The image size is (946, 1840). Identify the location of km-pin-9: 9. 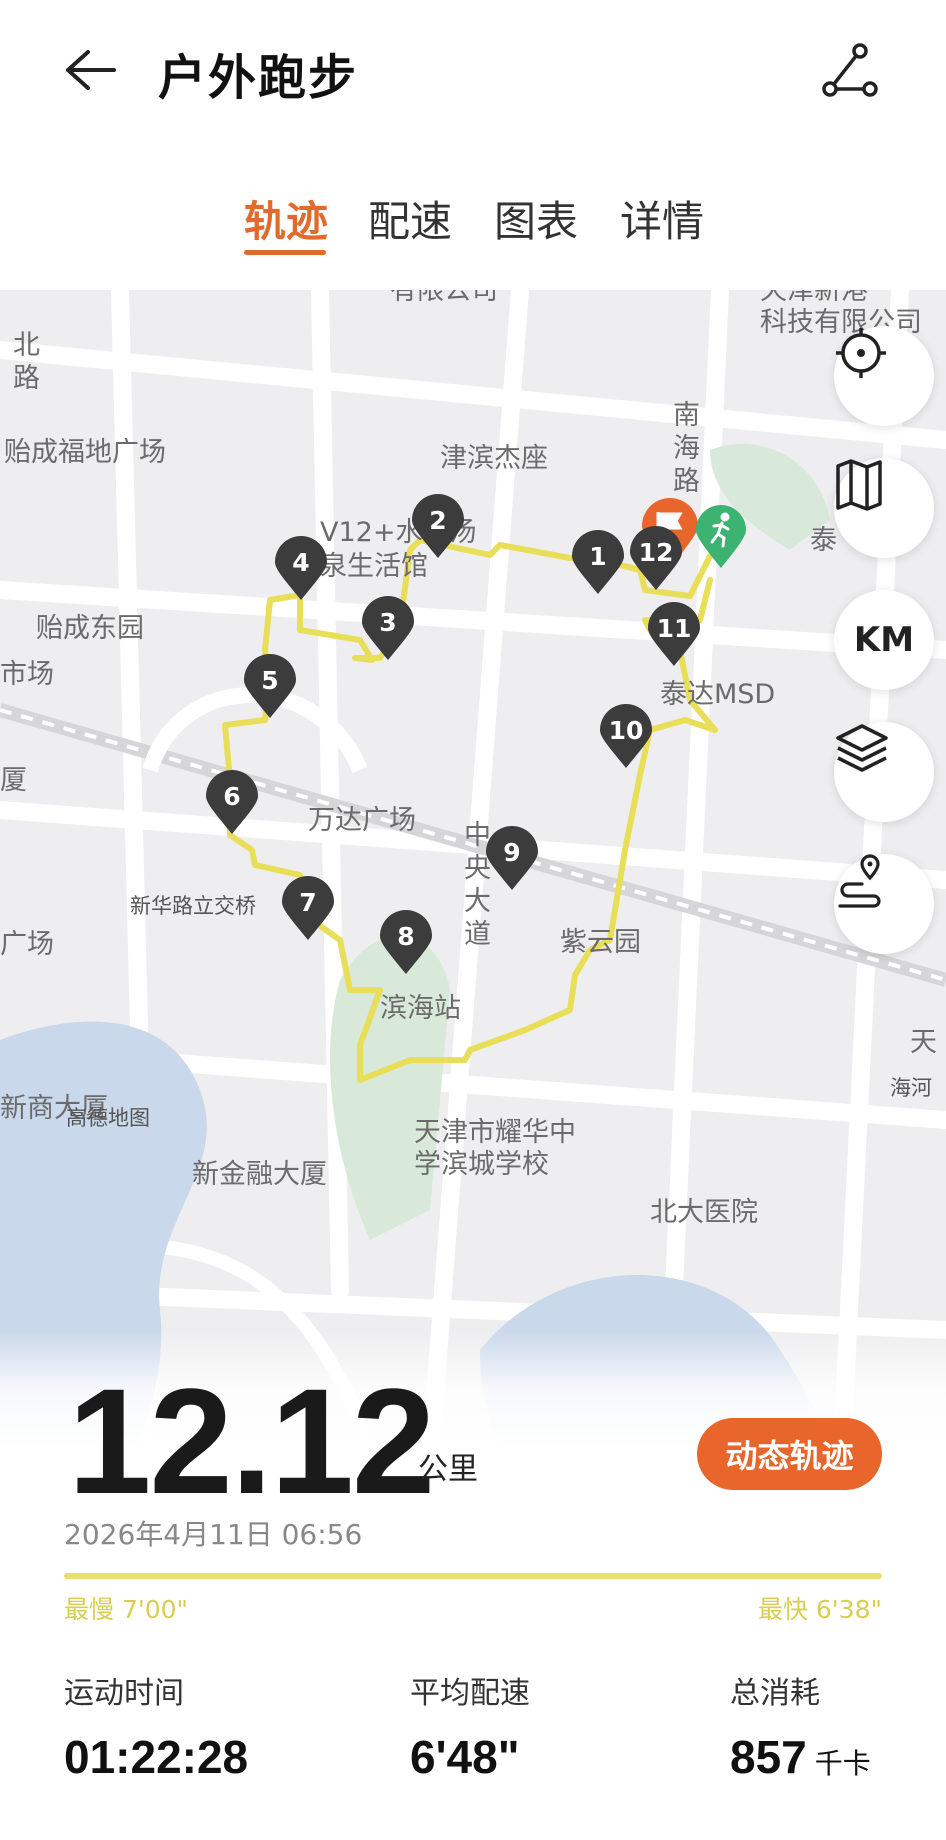
(512, 859).